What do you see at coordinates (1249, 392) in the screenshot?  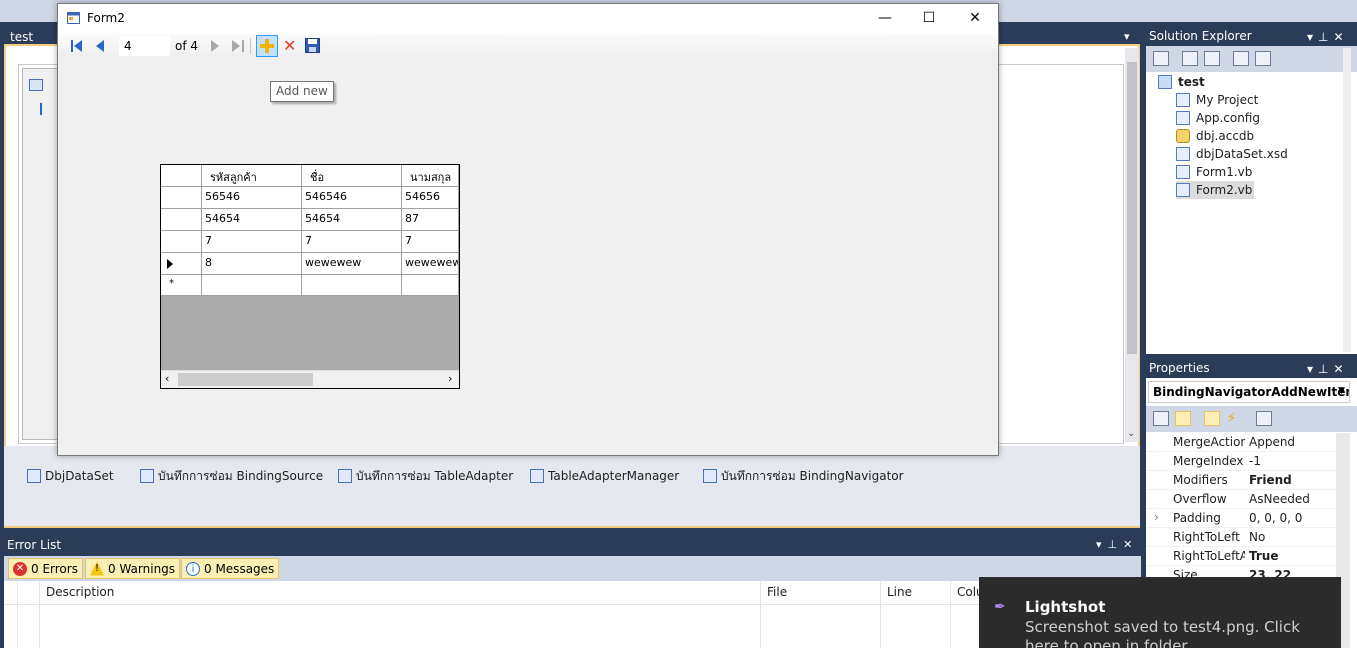 I see `properties-object-selector: BindingNavigatorAddNewItem S` at bounding box center [1249, 392].